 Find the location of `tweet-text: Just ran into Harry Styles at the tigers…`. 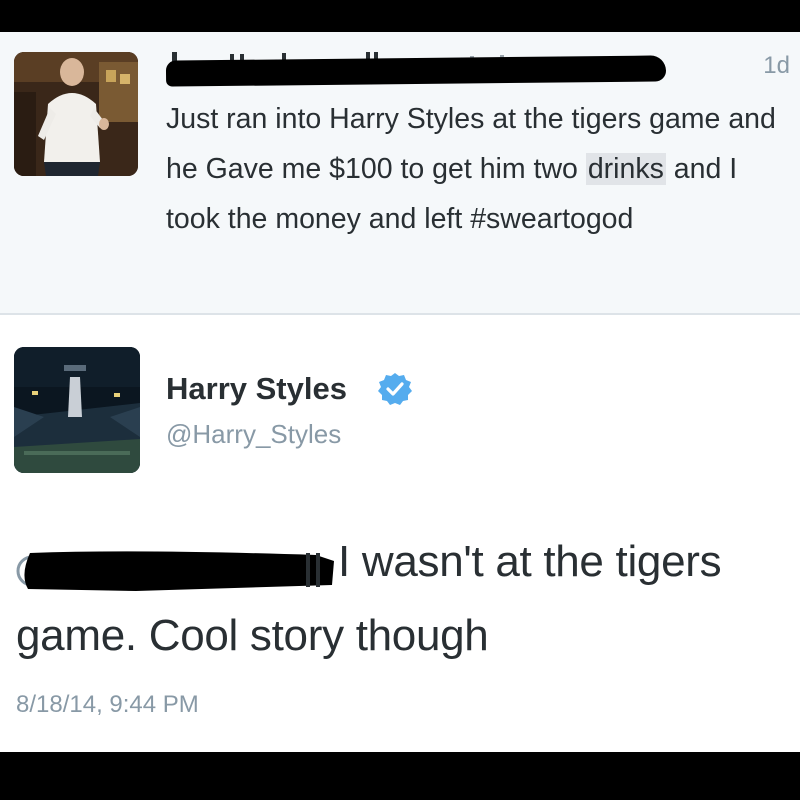

tweet-text: Just ran into Harry Styles at the tigers… is located at coordinates (478, 169).